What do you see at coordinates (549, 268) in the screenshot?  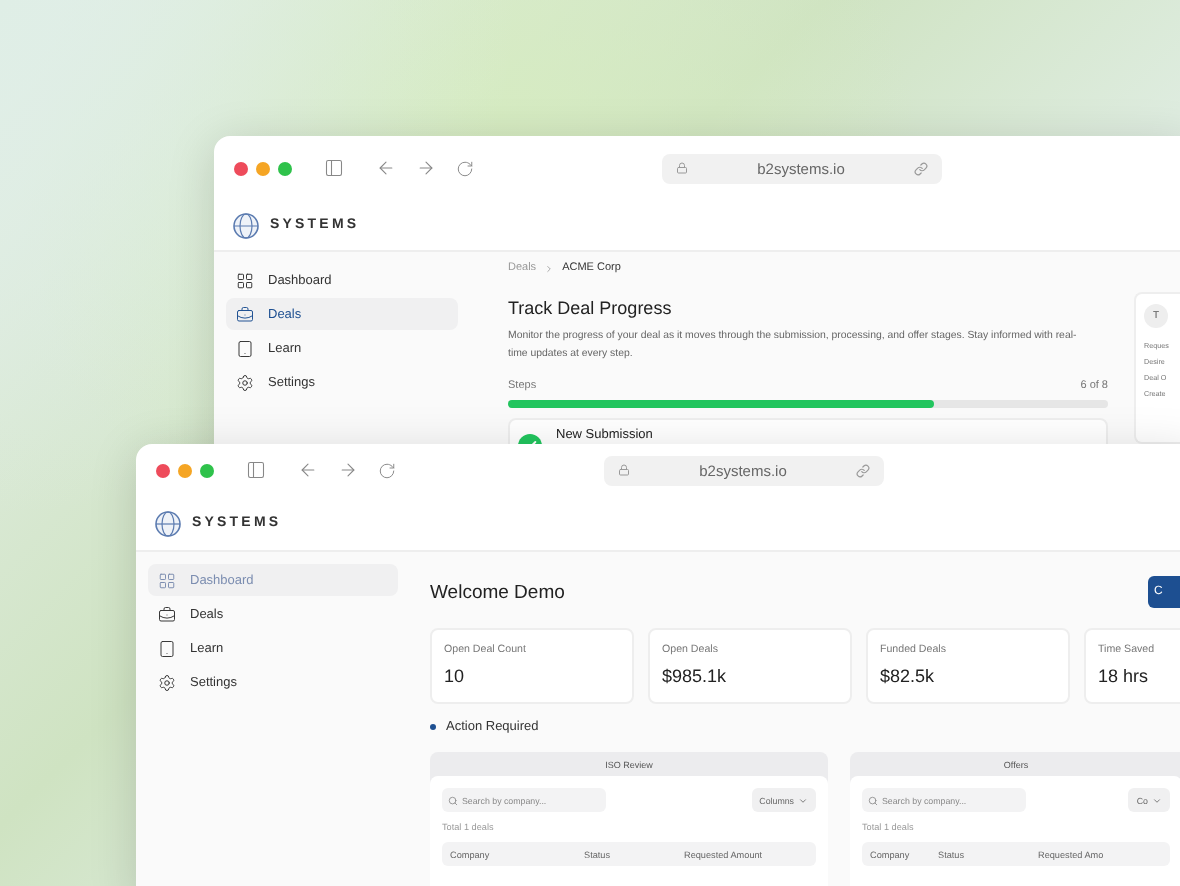 I see `chevron-icon` at bounding box center [549, 268].